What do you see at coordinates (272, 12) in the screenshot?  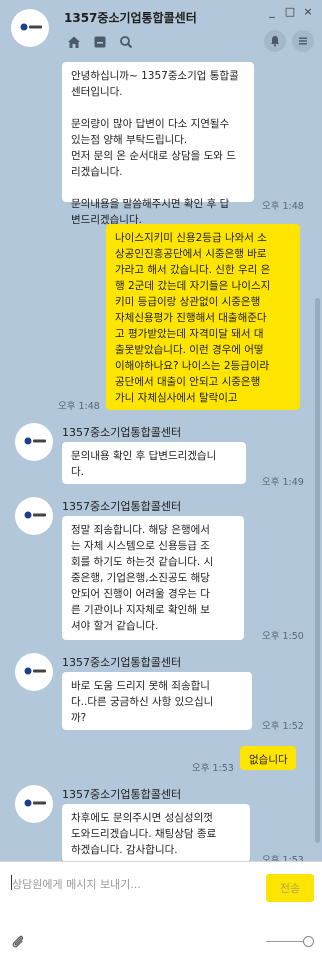 I see `minimize-button: _` at bounding box center [272, 12].